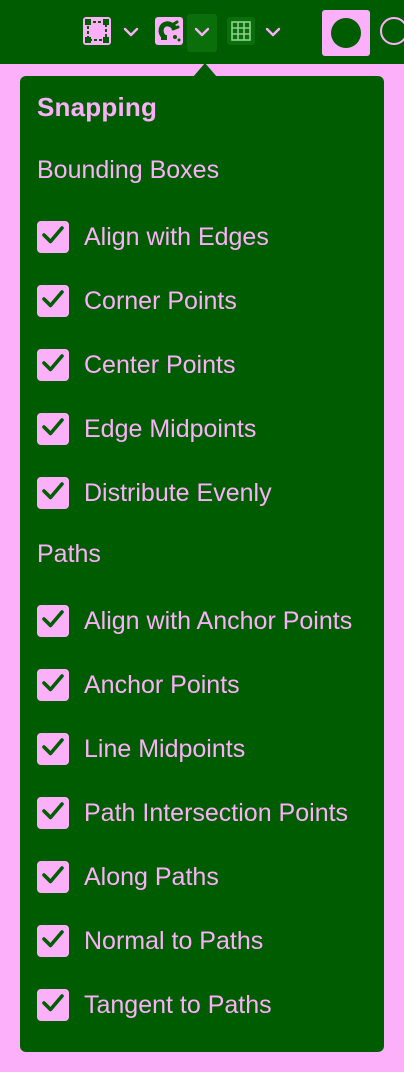 The width and height of the screenshot is (404, 1072). I want to click on section-label-paths: Paths, so click(69, 554).